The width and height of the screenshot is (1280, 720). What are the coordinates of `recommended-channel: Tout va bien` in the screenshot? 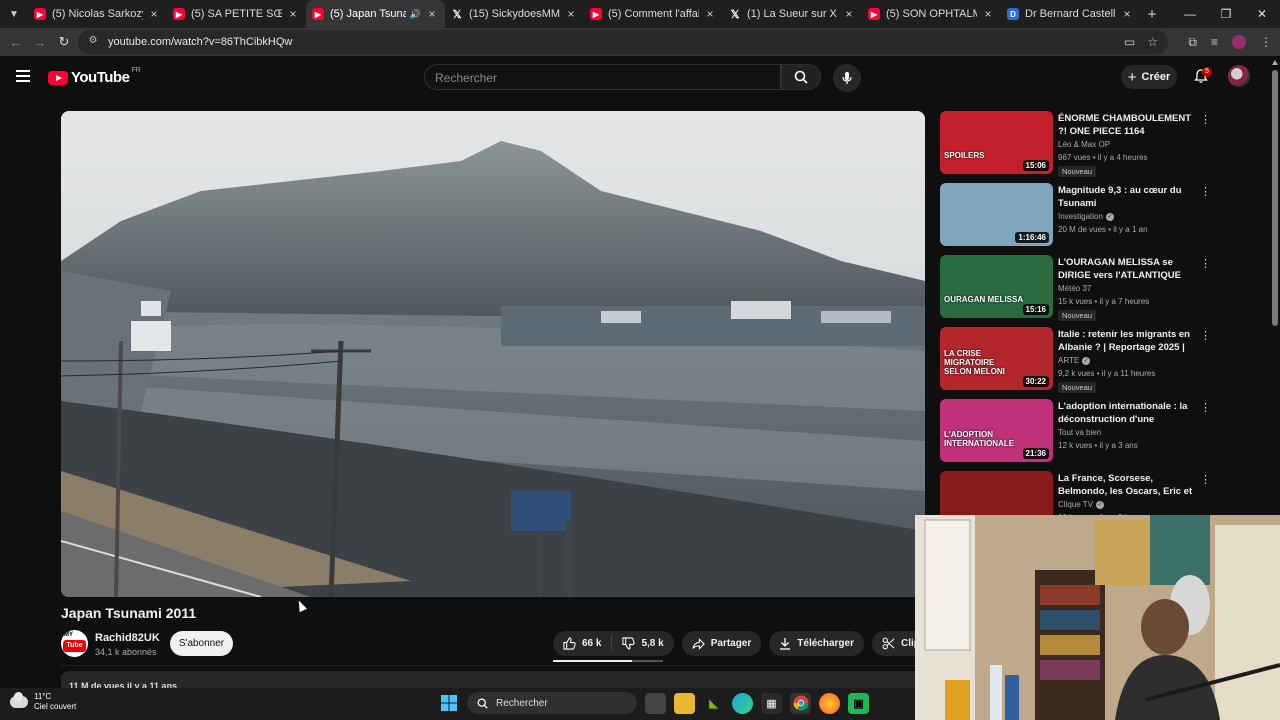 It's located at (1079, 432).